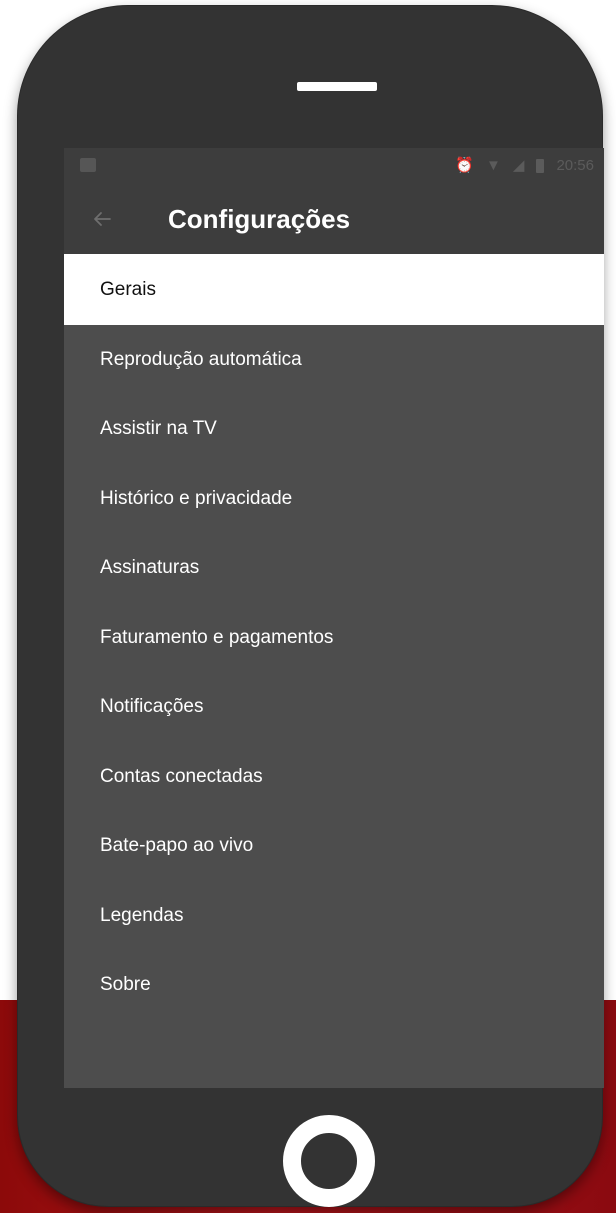  What do you see at coordinates (575, 165) in the screenshot?
I see `status-time: 20:56` at bounding box center [575, 165].